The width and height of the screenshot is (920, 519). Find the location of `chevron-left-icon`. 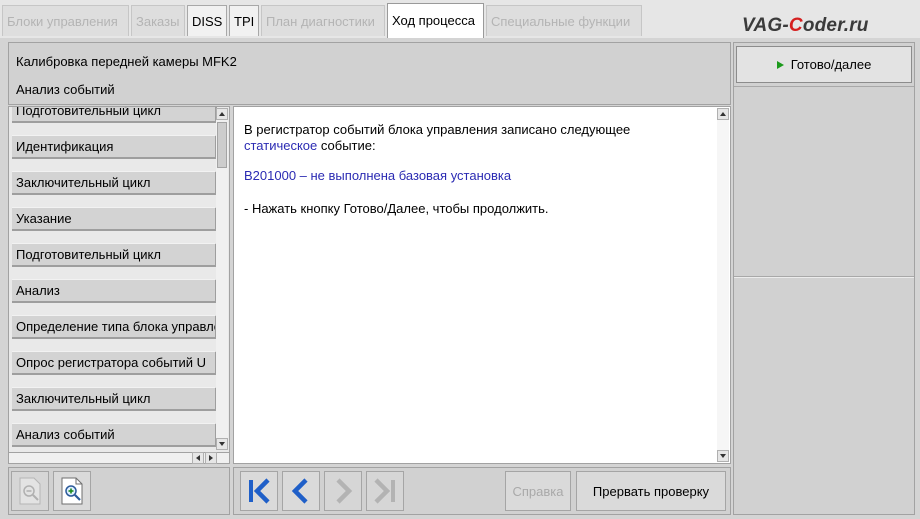

chevron-left-icon is located at coordinates (299, 491).